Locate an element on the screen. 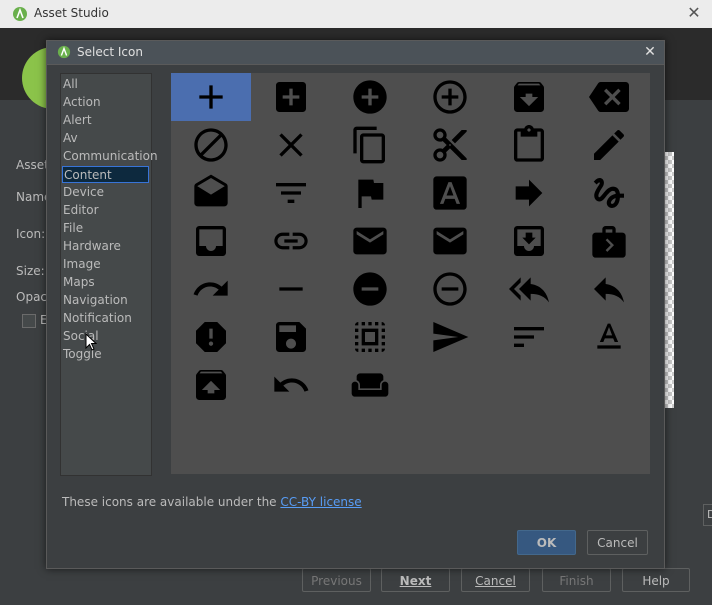 This screenshot has height=605, width=712. redo-icon is located at coordinates (210, 288).